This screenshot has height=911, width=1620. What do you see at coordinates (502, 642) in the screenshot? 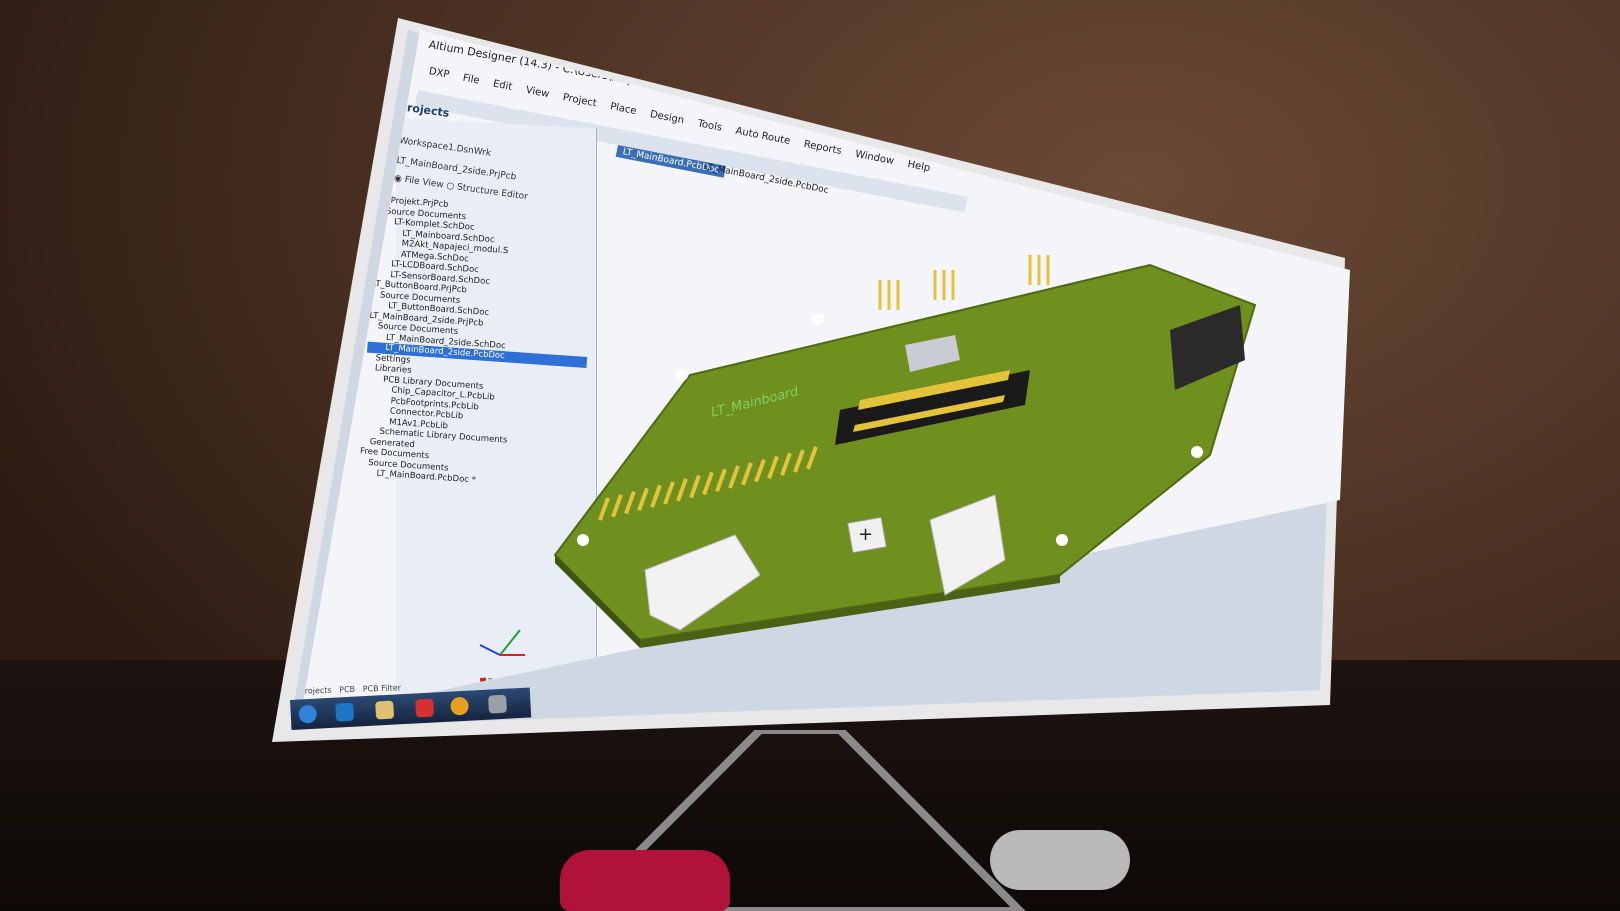
I see `axis-gizmo` at bounding box center [502, 642].